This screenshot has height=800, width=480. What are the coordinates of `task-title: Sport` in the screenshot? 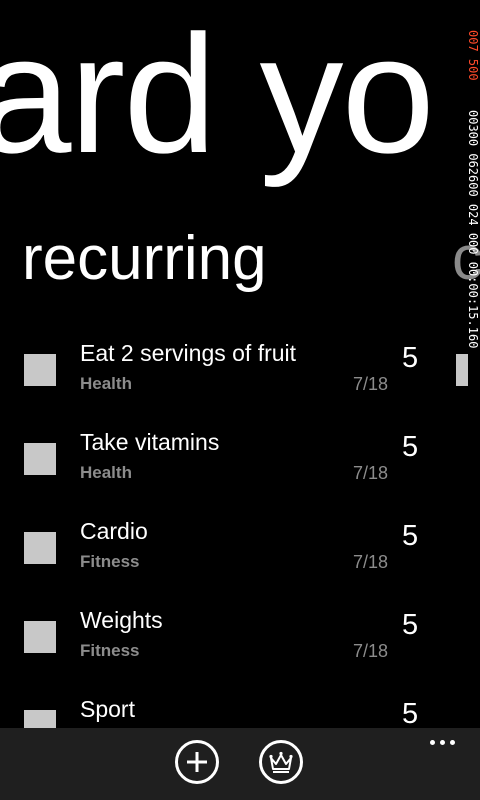 It's located at (107, 709).